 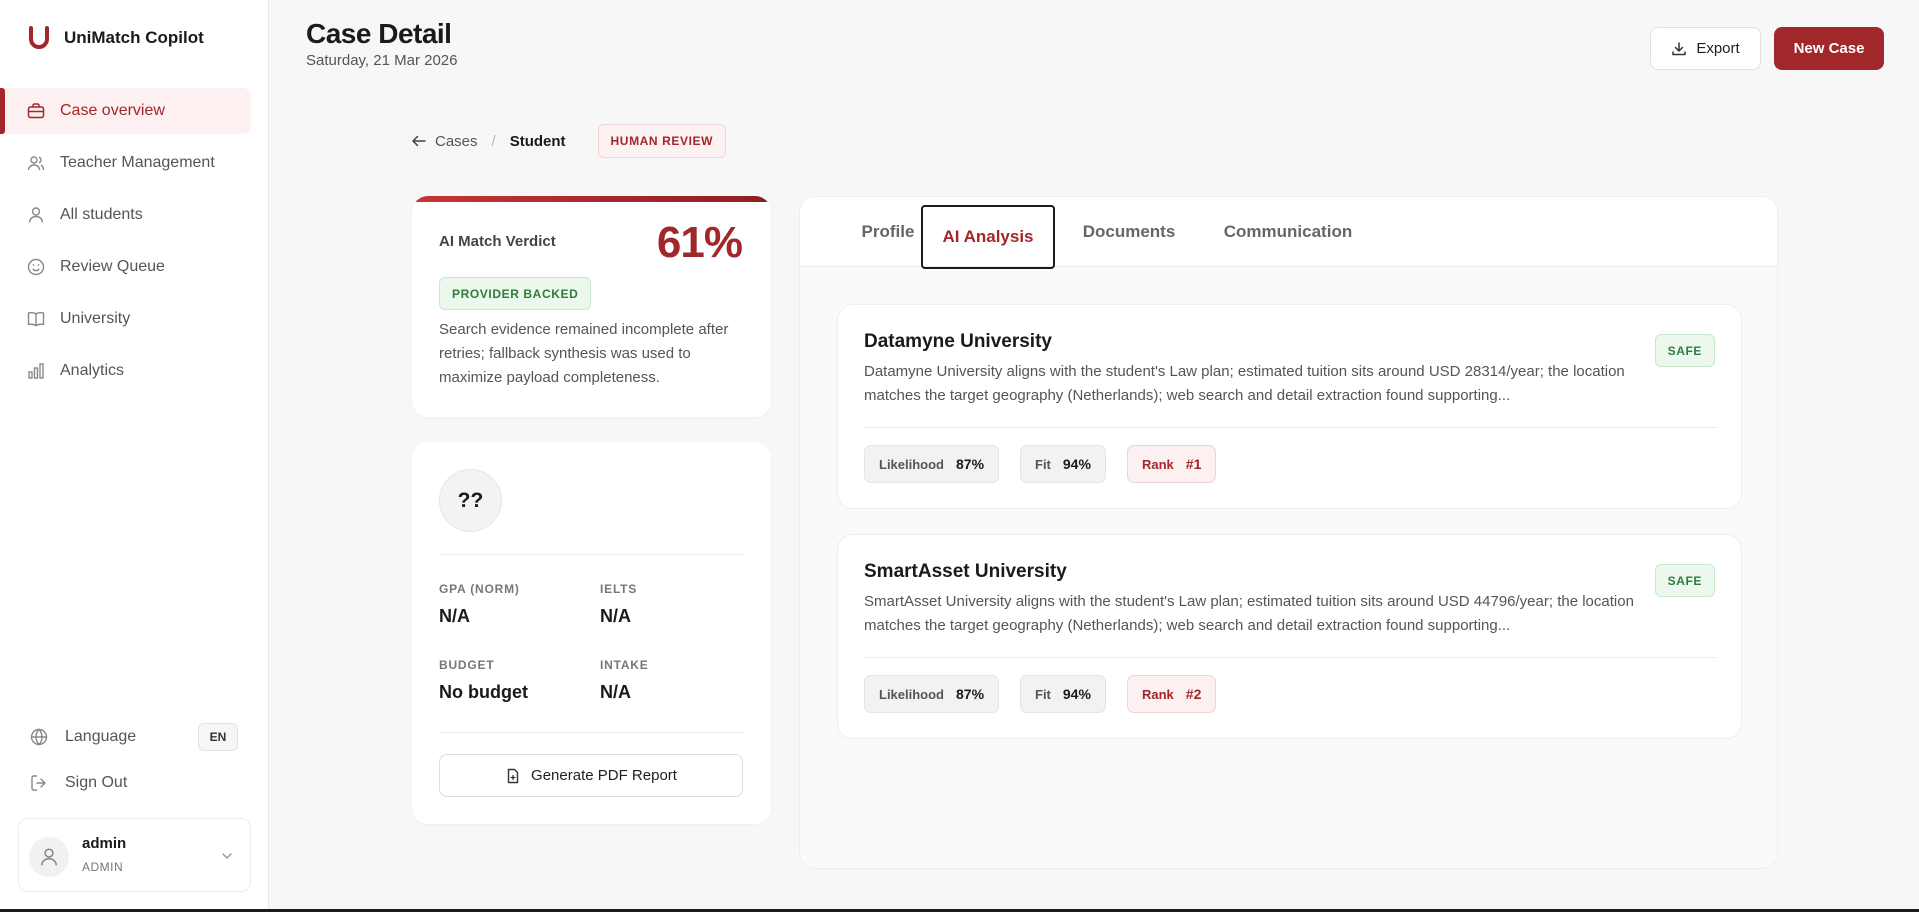 I want to click on university-name: Datamyne University, so click(x=958, y=341).